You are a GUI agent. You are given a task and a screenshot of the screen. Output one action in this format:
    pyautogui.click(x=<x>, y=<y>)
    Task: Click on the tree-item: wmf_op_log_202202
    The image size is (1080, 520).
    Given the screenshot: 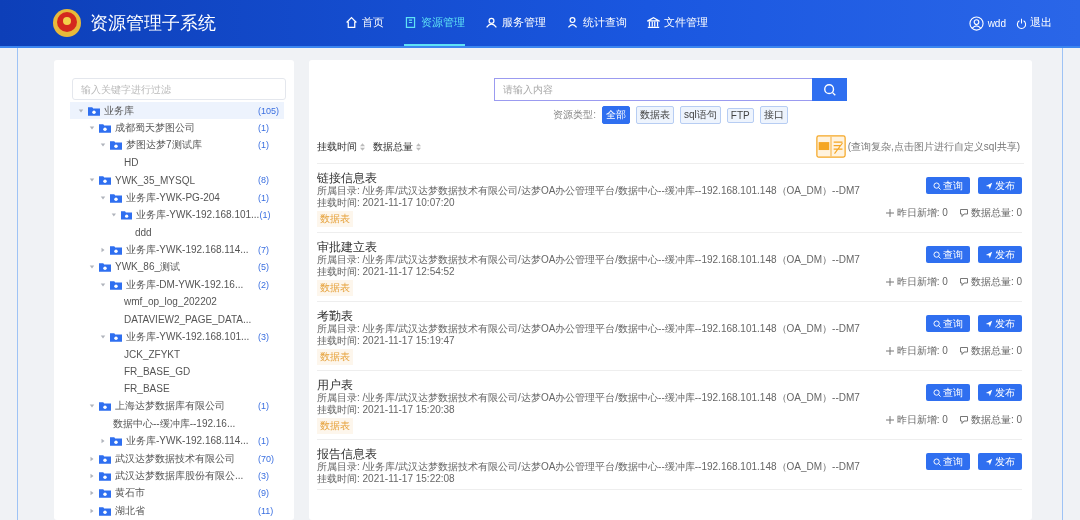 What is the action you would take?
    pyautogui.click(x=177, y=302)
    